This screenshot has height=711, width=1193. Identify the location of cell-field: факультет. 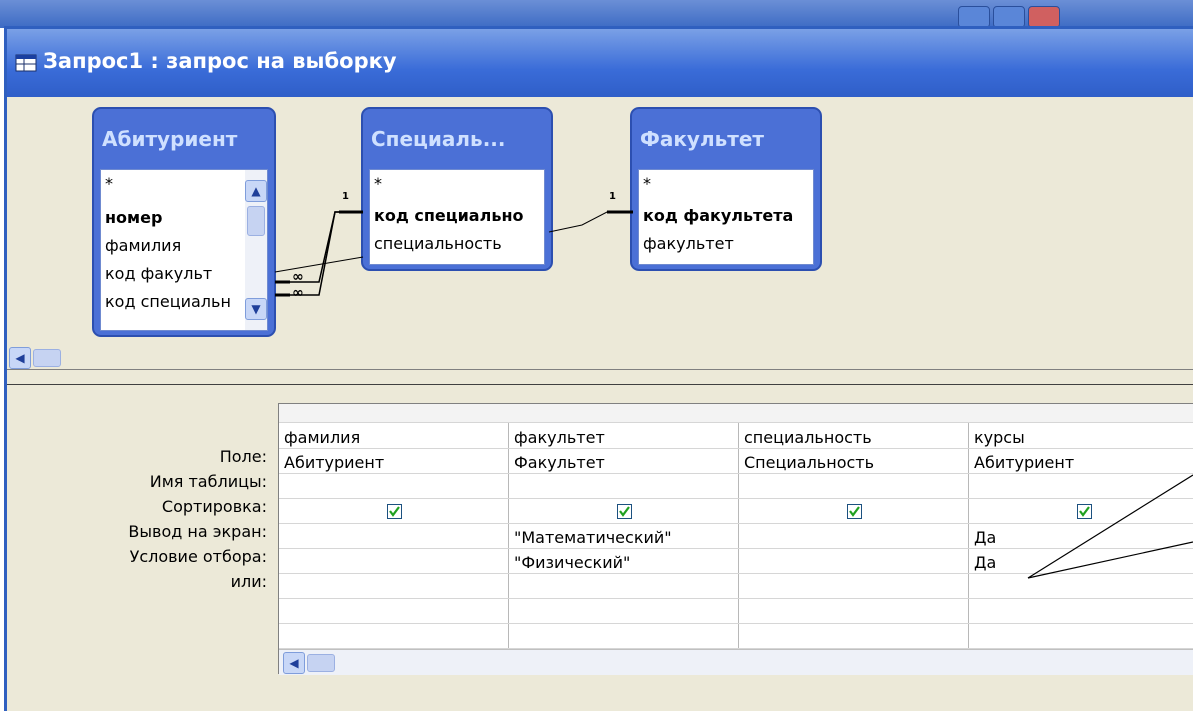
(559, 437).